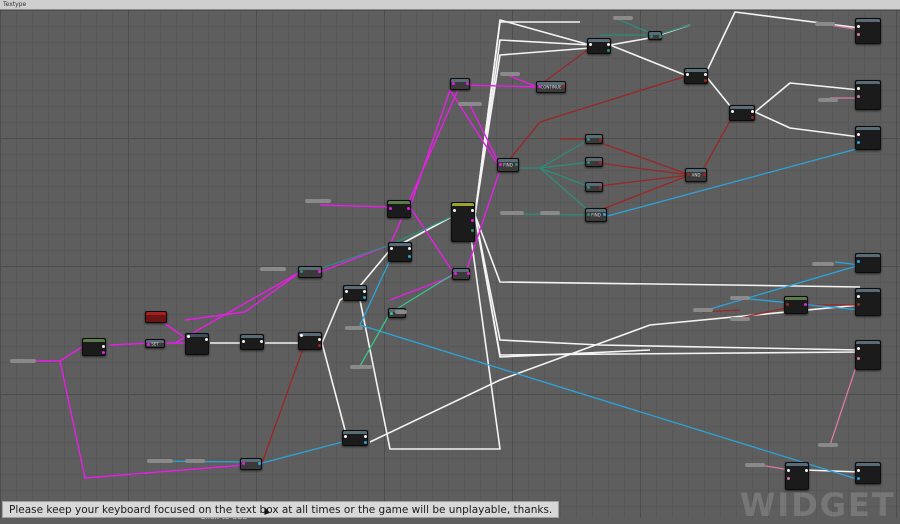 Image resolution: width=900 pixels, height=524 pixels. What do you see at coordinates (155, 343) in the screenshot?
I see `graph-node: SET` at bounding box center [155, 343].